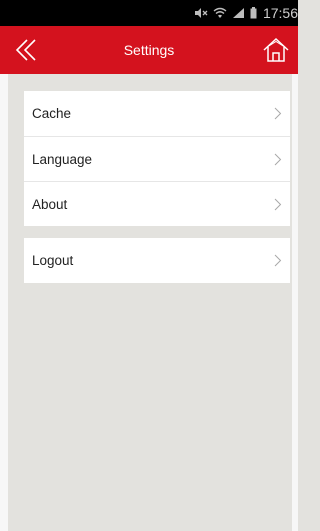 The height and width of the screenshot is (531, 320). Describe the element at coordinates (50, 204) in the screenshot. I see `settings-item-label: About` at that location.